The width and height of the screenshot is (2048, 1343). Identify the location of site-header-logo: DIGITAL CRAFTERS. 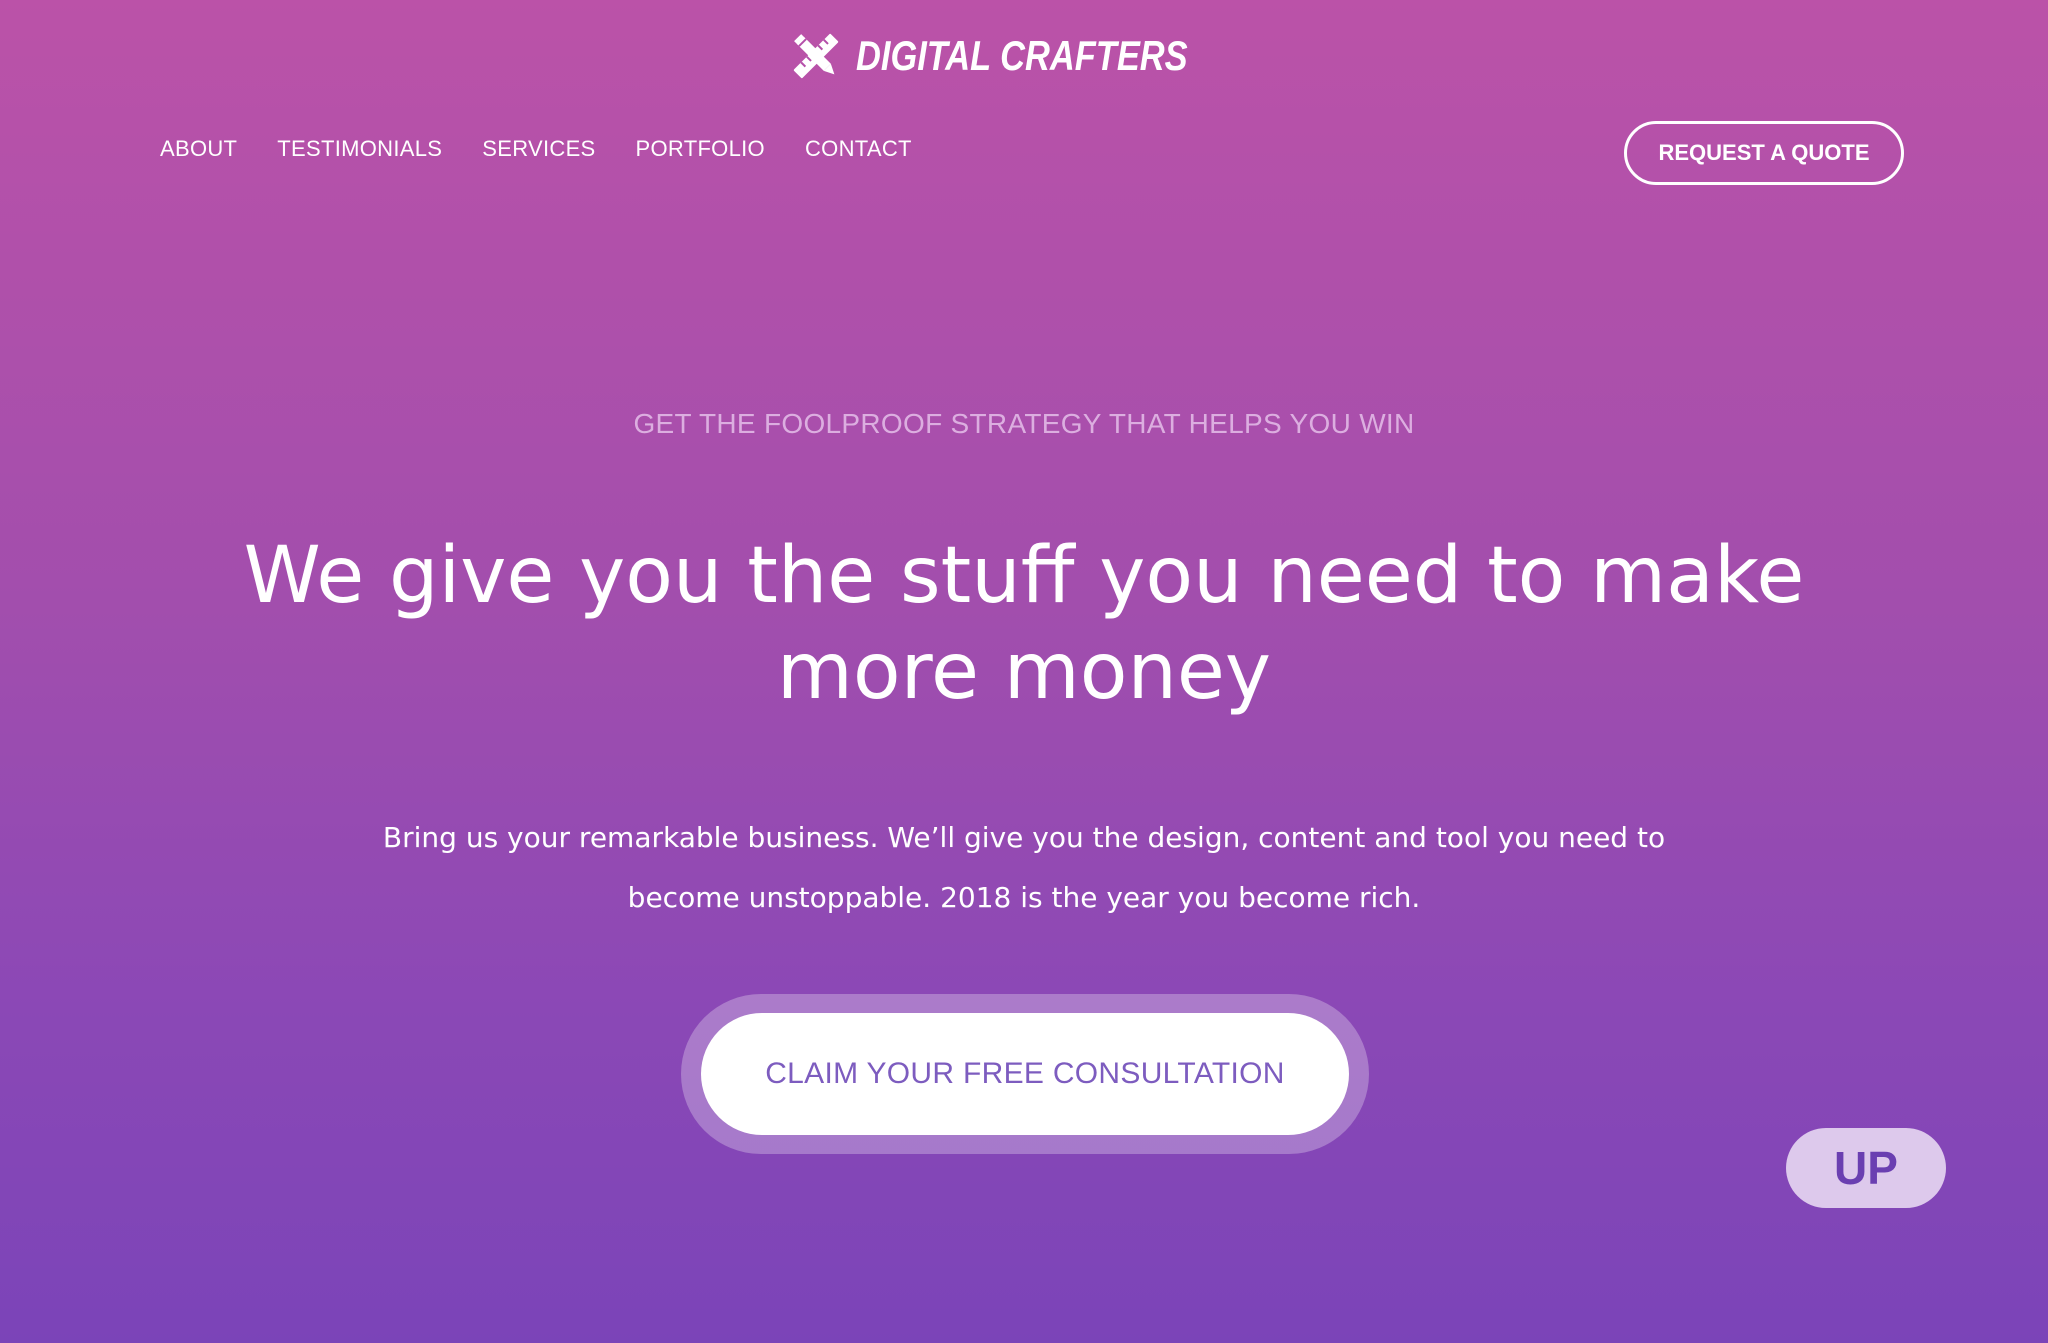
(1024, 56).